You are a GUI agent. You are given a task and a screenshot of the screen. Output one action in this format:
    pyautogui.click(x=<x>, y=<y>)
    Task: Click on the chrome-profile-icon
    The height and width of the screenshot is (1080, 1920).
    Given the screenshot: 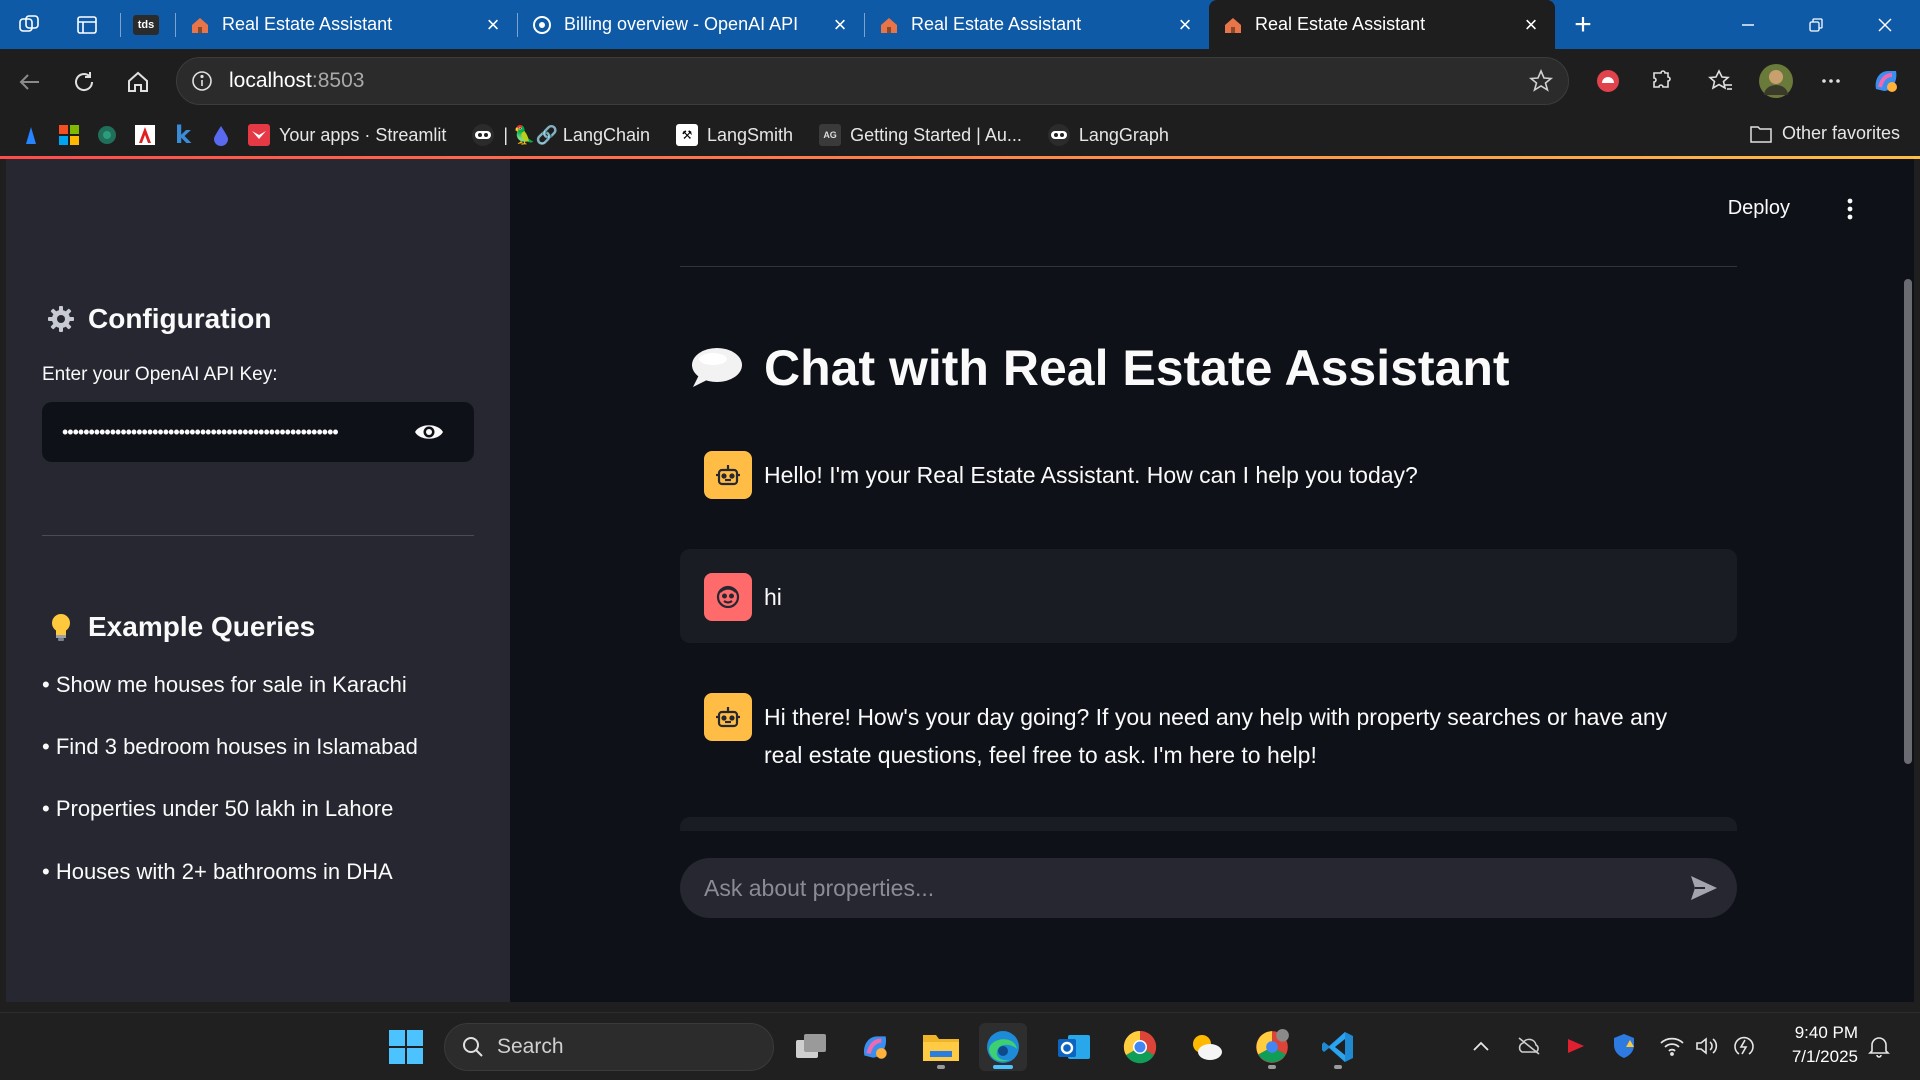 What is the action you would take?
    pyautogui.click(x=1272, y=1047)
    